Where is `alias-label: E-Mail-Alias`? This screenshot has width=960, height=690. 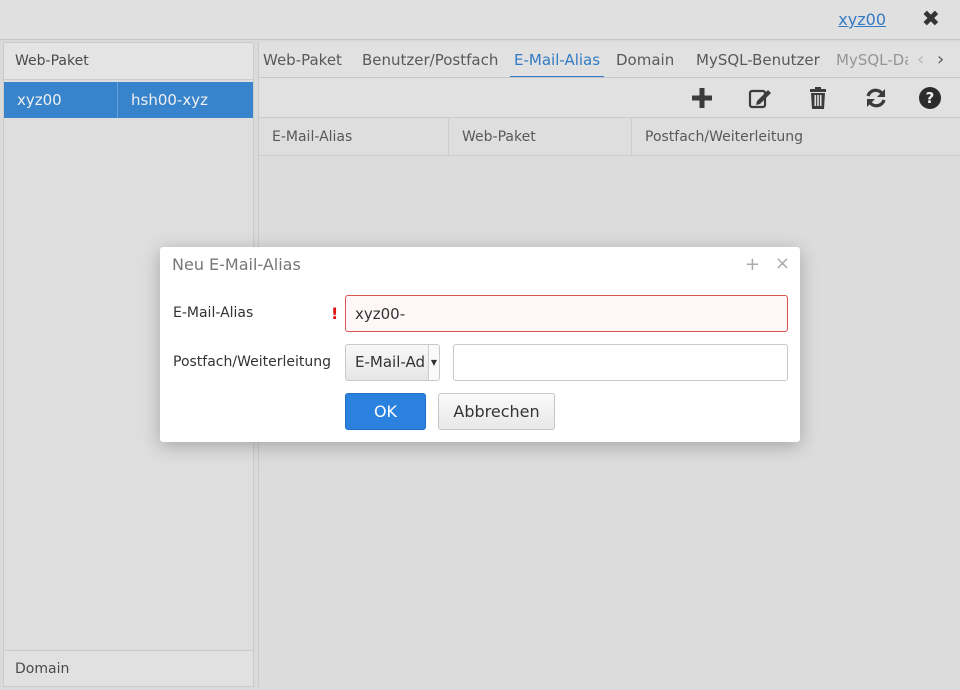 alias-label: E-Mail-Alias is located at coordinates (213, 313).